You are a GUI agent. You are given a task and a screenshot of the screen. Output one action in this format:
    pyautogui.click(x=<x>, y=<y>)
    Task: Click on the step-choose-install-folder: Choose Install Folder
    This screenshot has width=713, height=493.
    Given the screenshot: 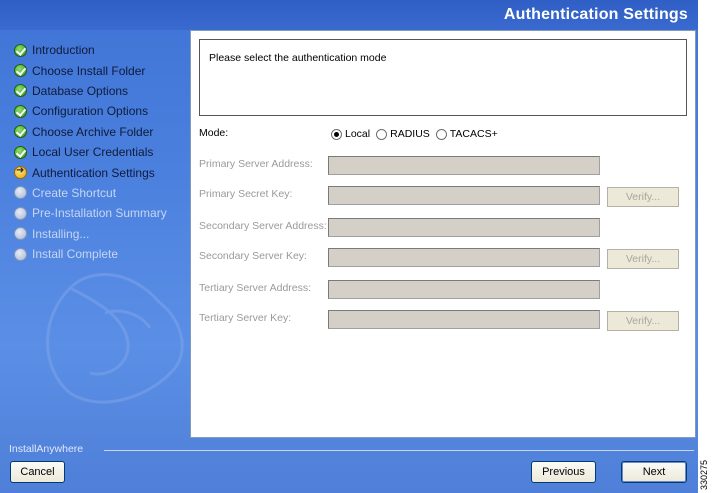 What is the action you would take?
    pyautogui.click(x=101, y=70)
    